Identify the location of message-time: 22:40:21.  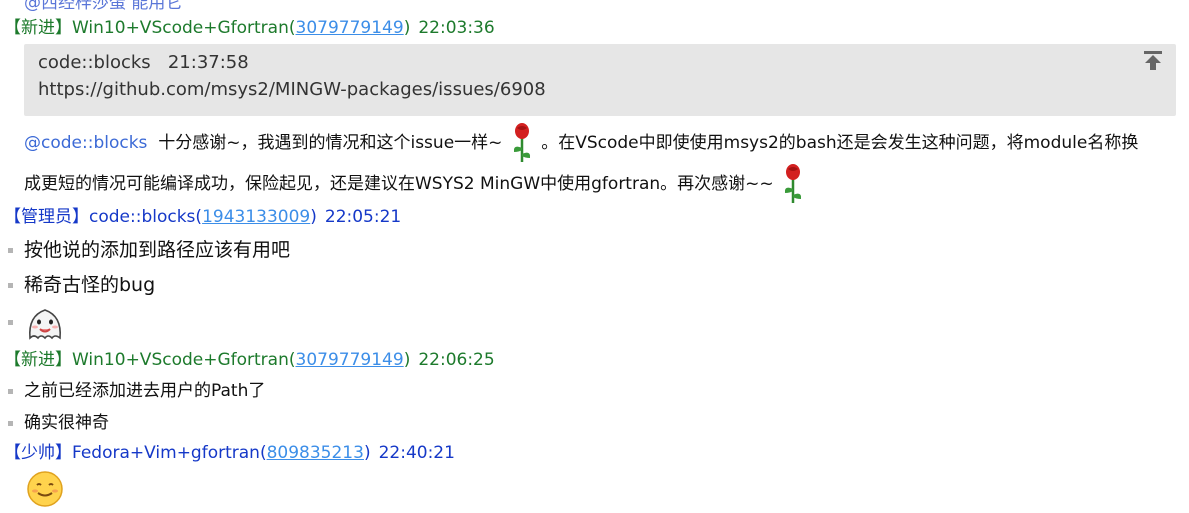
(416, 453).